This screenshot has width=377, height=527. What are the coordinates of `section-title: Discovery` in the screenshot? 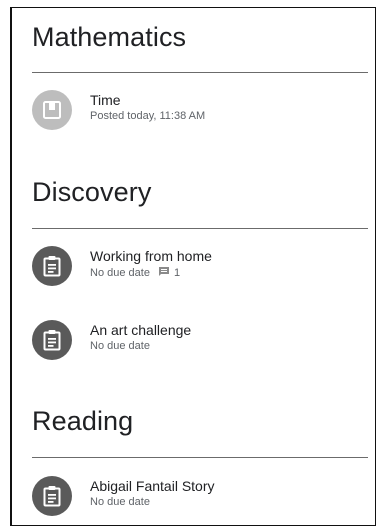 It's located at (92, 192).